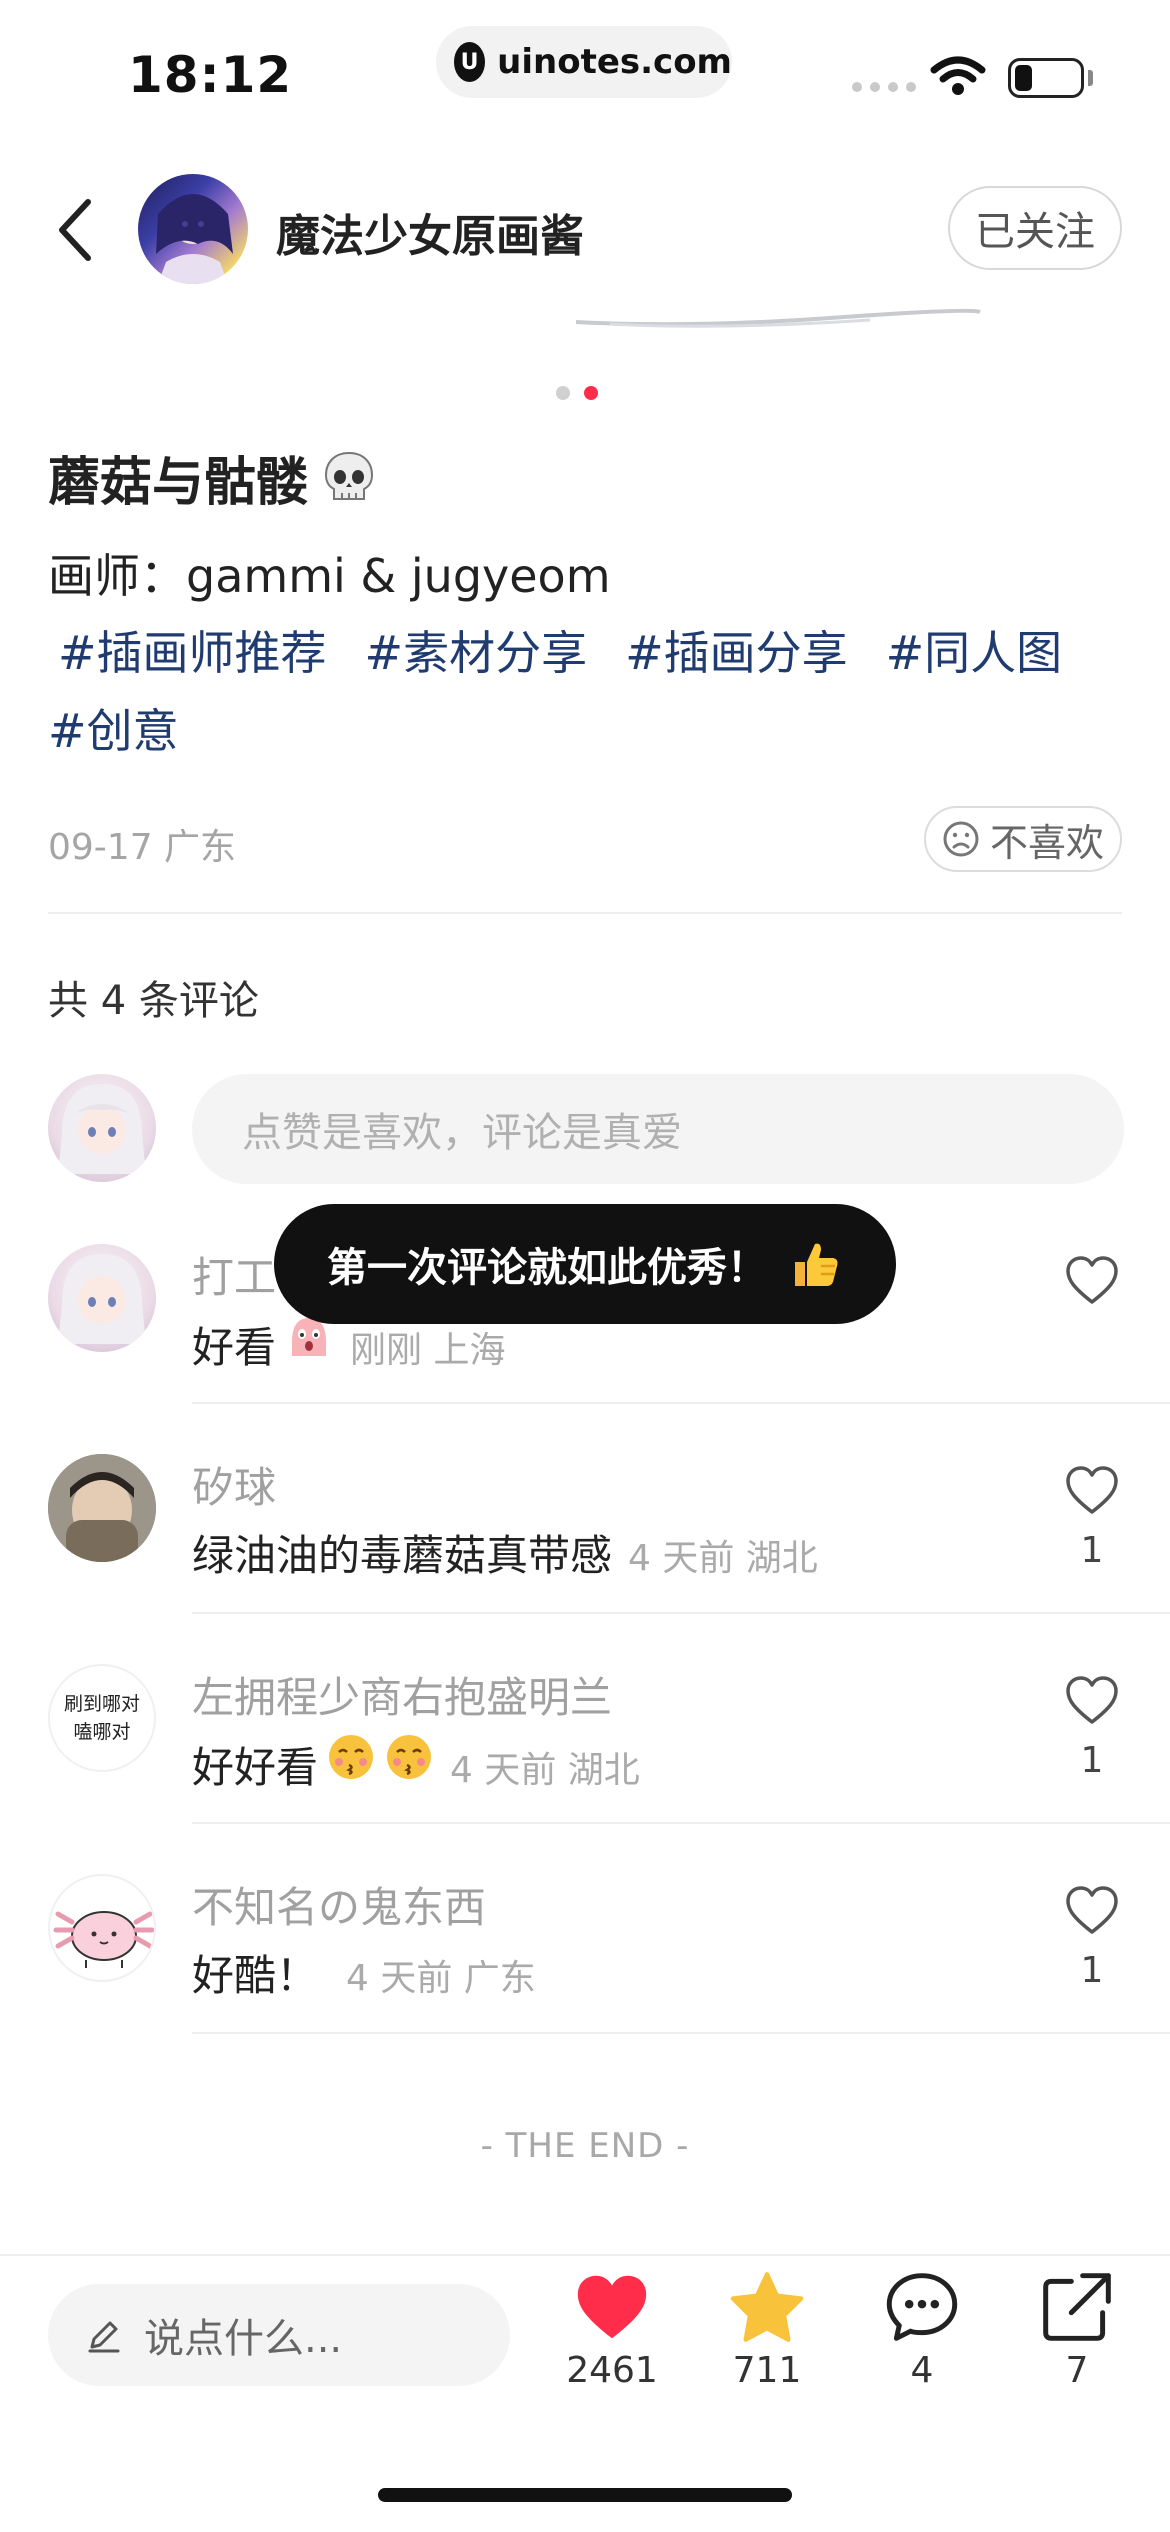 The height and width of the screenshot is (2532, 1170). What do you see at coordinates (1046, 78) in the screenshot?
I see `battery-icon` at bounding box center [1046, 78].